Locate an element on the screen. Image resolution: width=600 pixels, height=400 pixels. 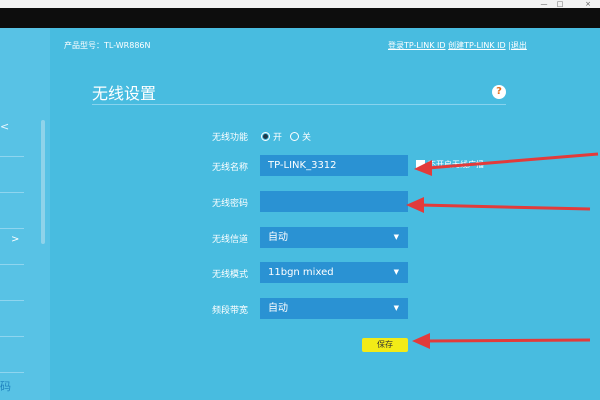
login-tplink-id-link: 登录TP-LINK ID is located at coordinates (417, 45).